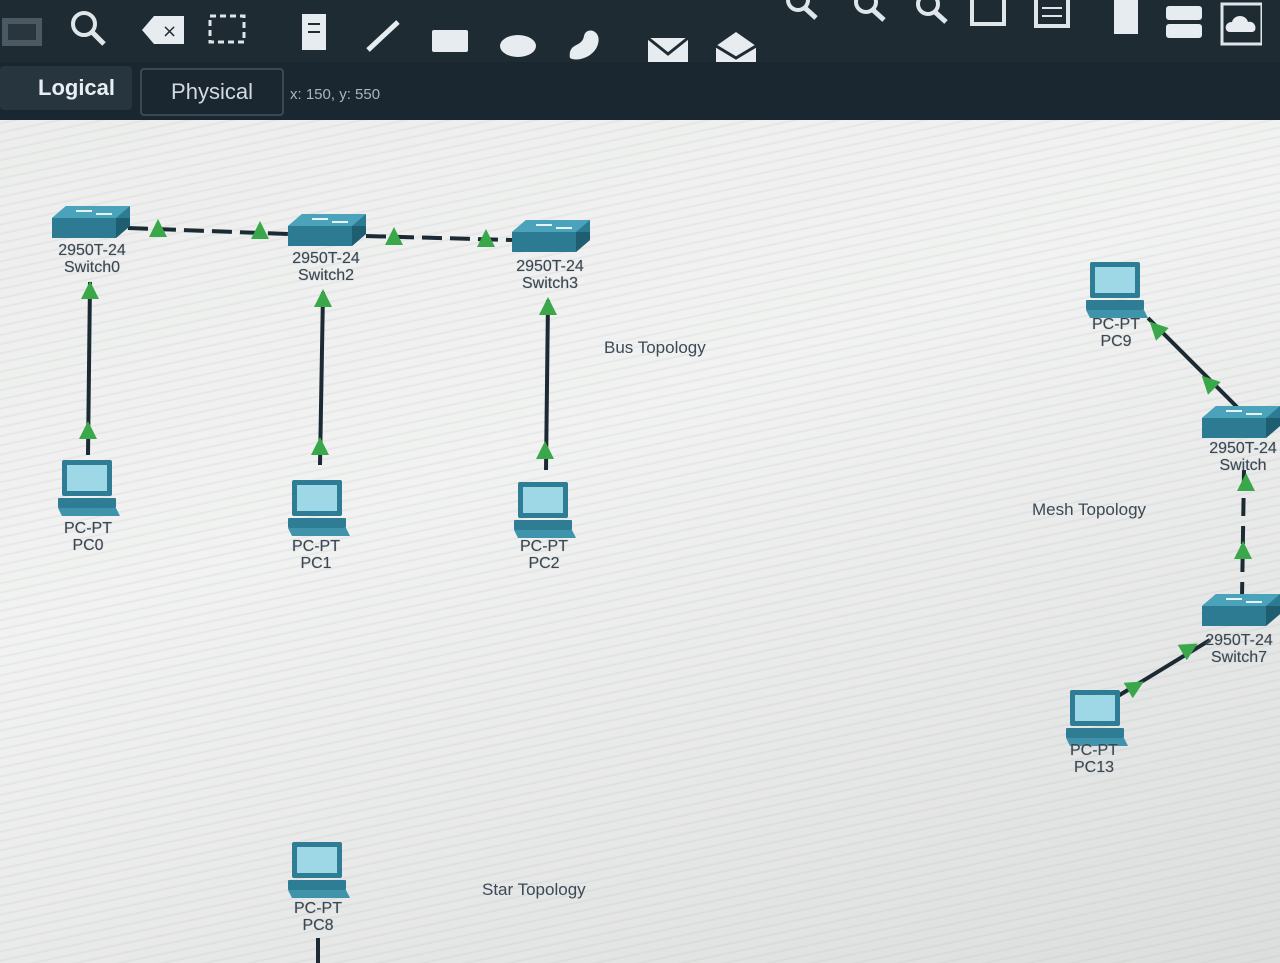 Image resolution: width=1280 pixels, height=963 pixels. What do you see at coordinates (1094, 750) in the screenshot?
I see `pc13-model: PC-PT` at bounding box center [1094, 750].